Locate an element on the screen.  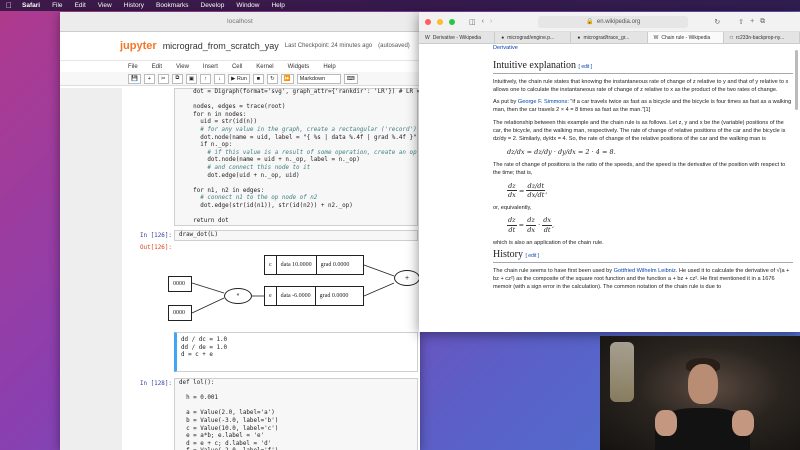
autosave-status: (autosaved) is located at coordinates (394, 46).